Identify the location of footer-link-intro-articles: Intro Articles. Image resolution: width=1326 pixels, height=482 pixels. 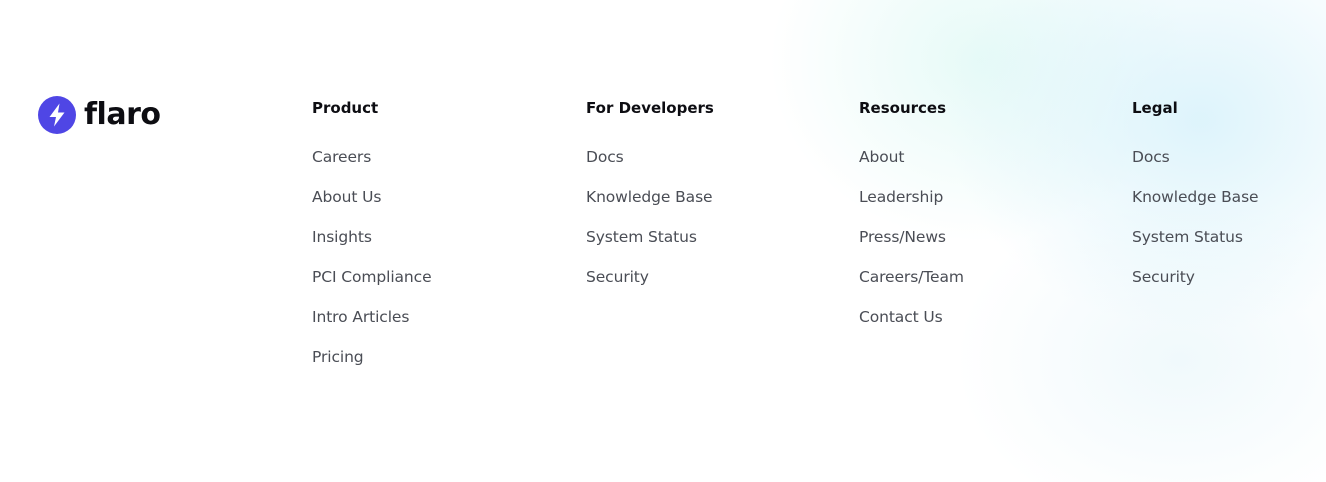
(360, 317).